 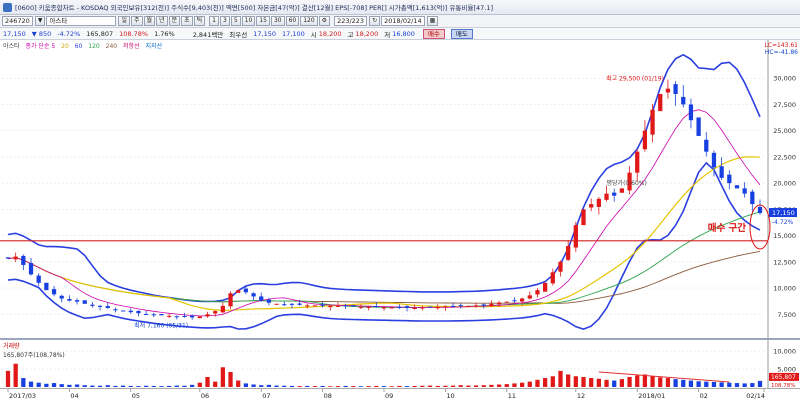 What do you see at coordinates (164, 33) in the screenshot?
I see `turnover-pct: 1.76%` at bounding box center [164, 33].